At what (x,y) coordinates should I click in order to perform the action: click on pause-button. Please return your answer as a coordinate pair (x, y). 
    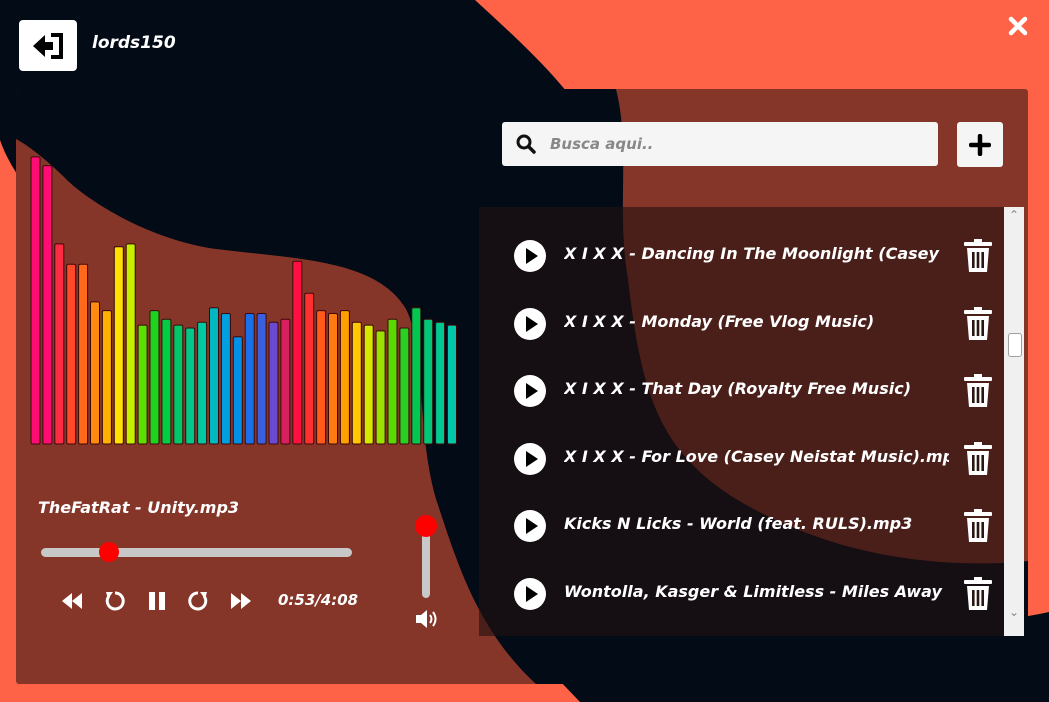
    Looking at the image, I should click on (157, 601).